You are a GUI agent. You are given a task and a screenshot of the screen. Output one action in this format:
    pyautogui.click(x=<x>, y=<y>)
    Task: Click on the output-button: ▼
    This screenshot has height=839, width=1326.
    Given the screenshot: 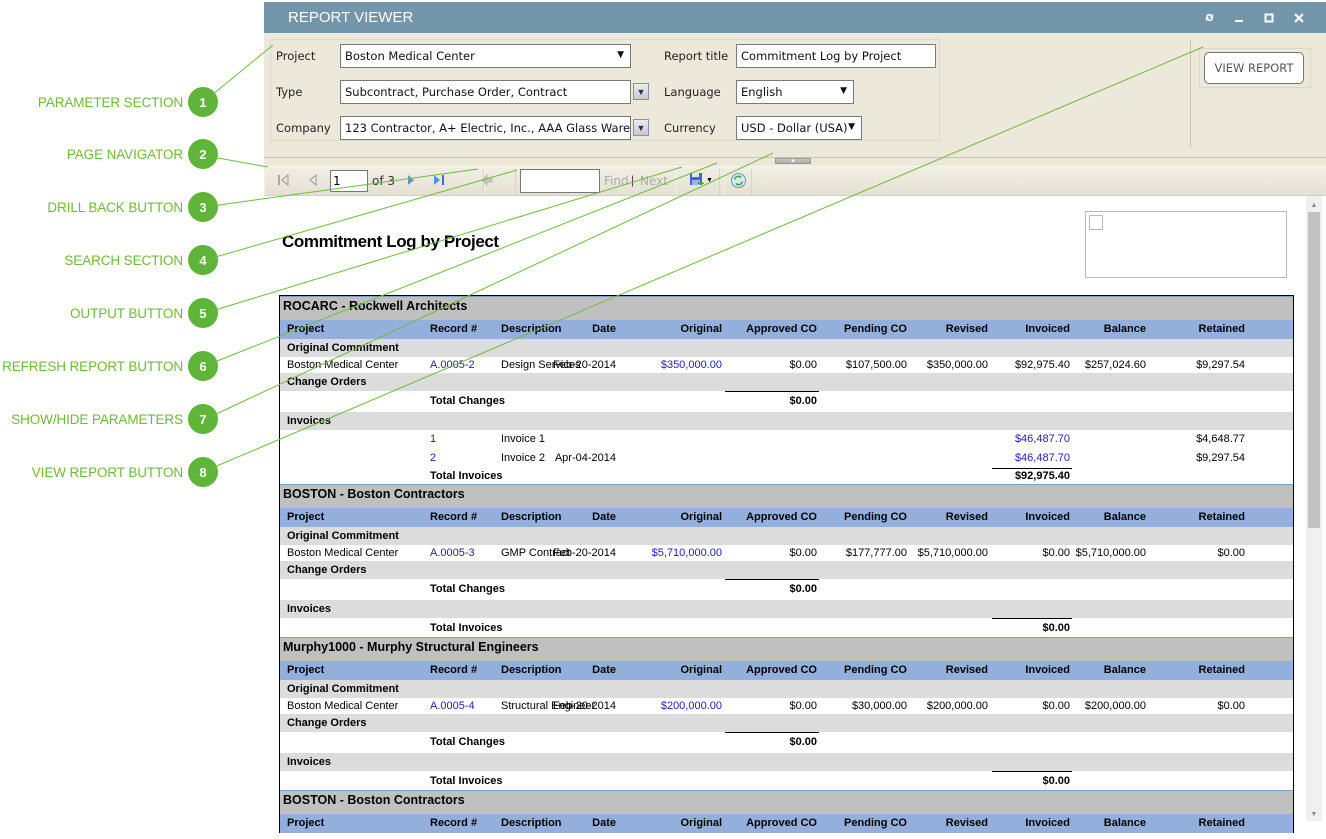 What is the action you would take?
    pyautogui.click(x=701, y=180)
    